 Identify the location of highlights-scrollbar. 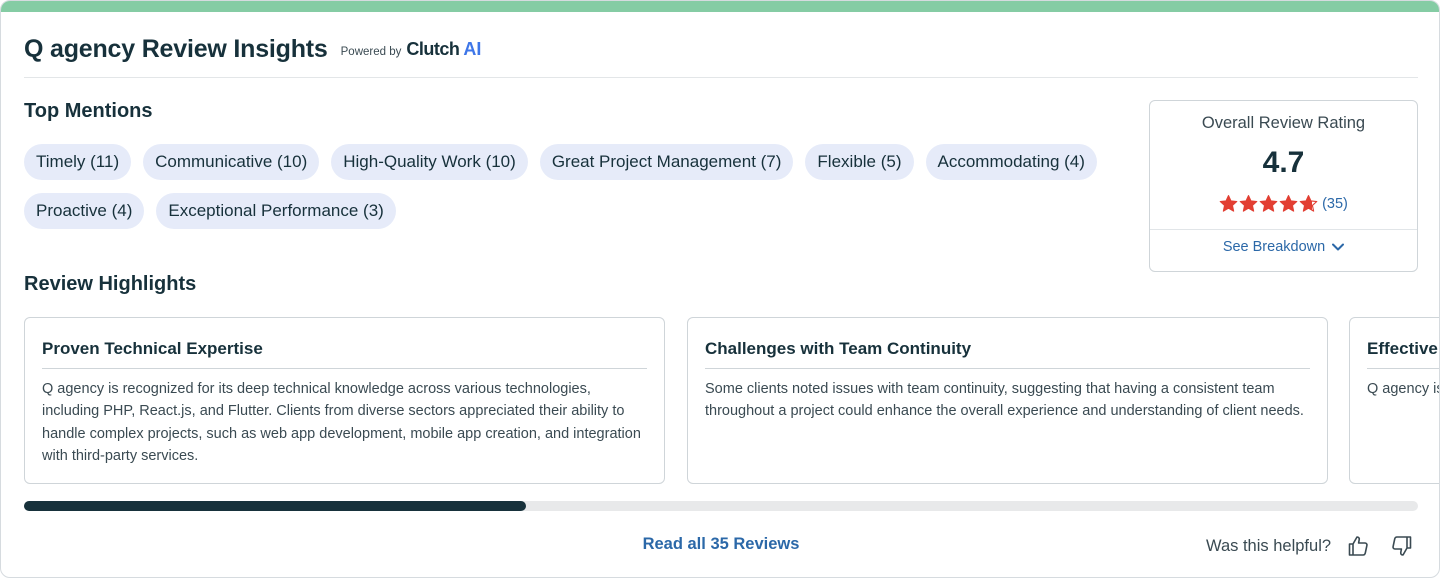
(721, 506).